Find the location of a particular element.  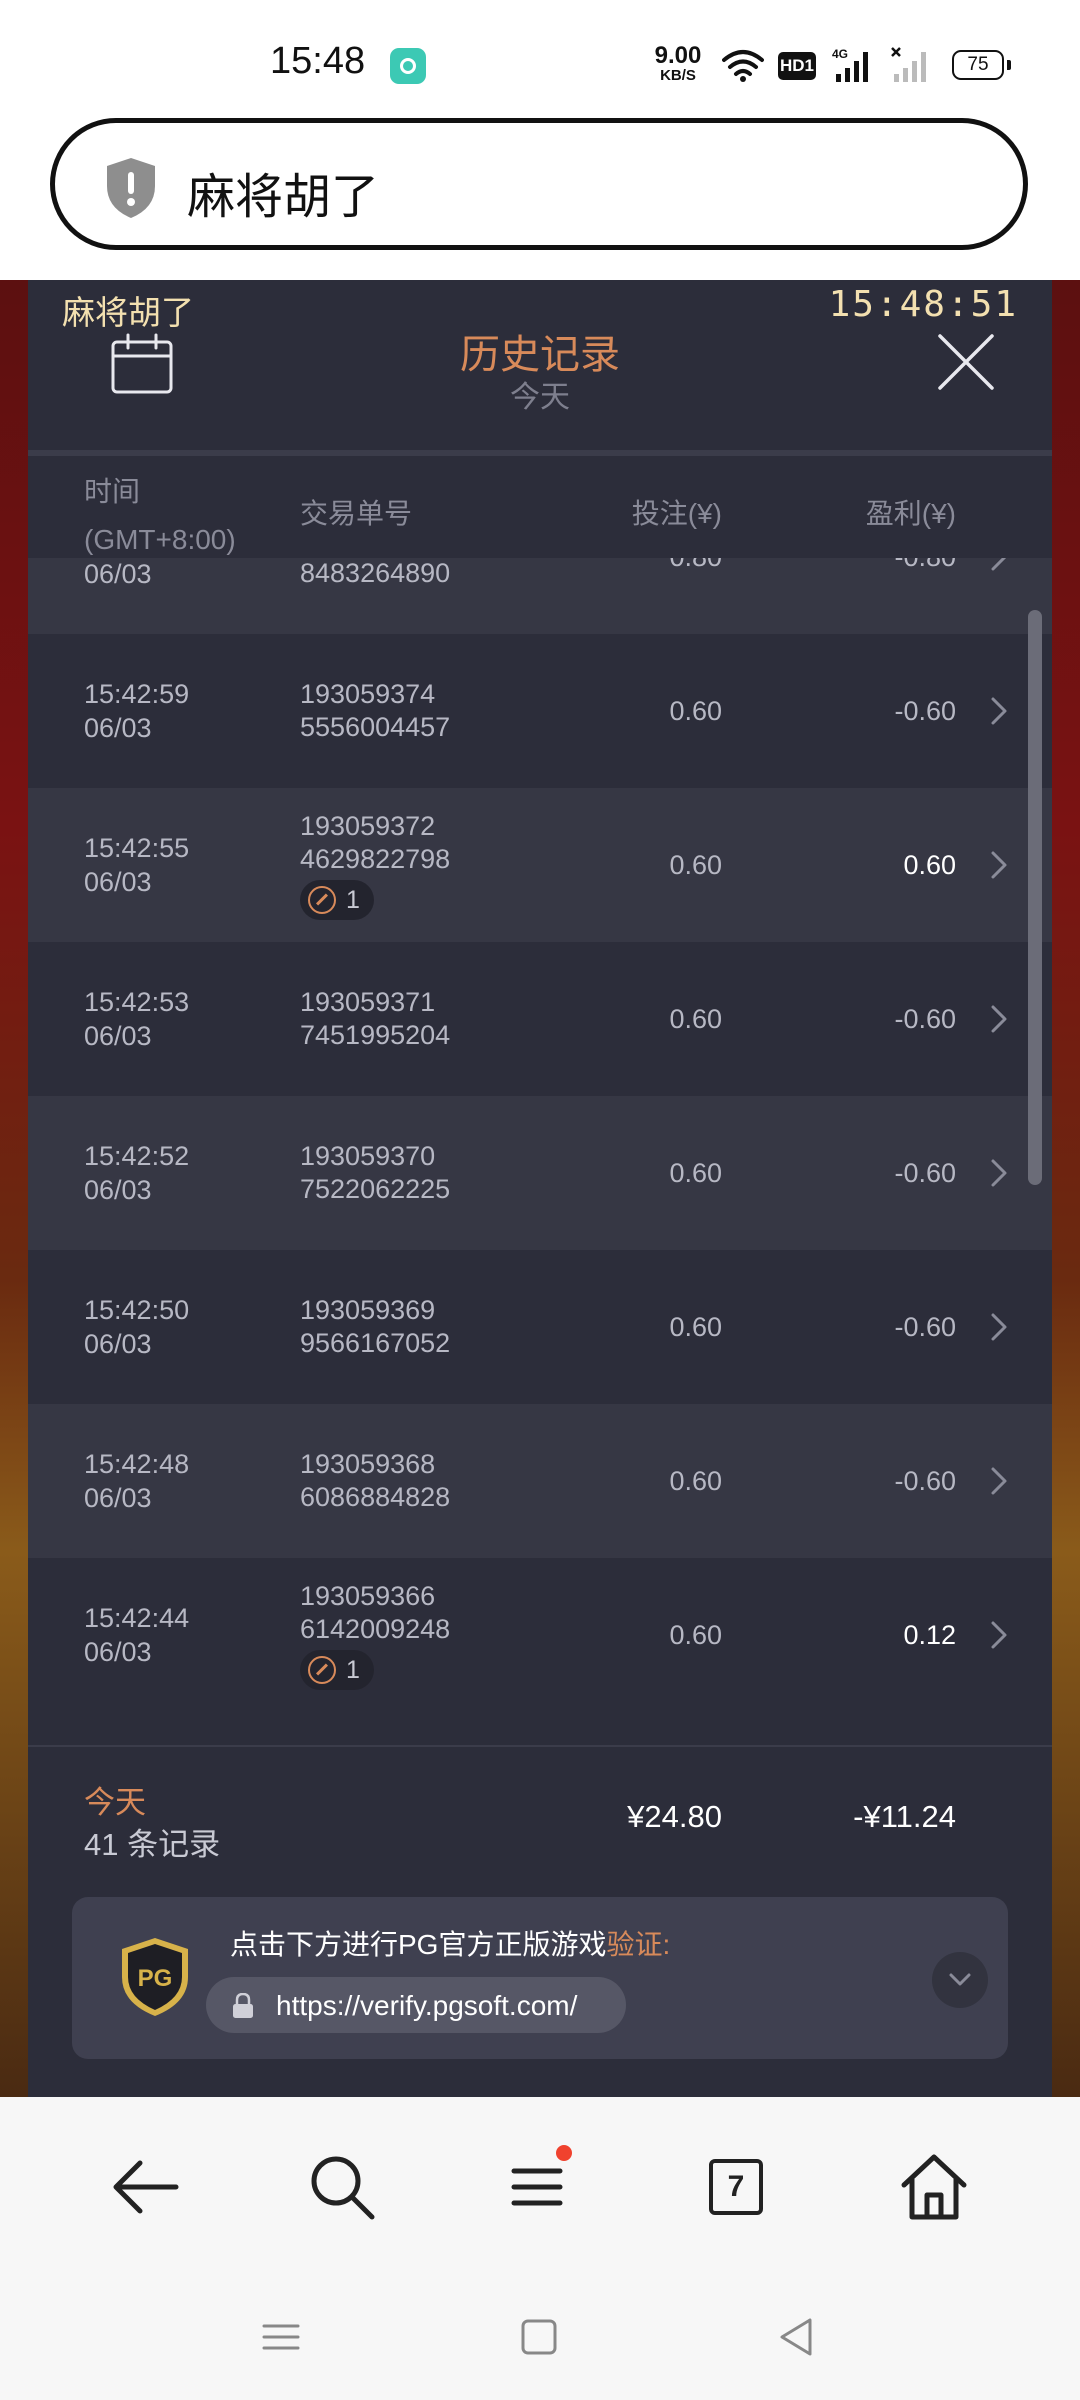

system-home-button is located at coordinates (539, 2337).